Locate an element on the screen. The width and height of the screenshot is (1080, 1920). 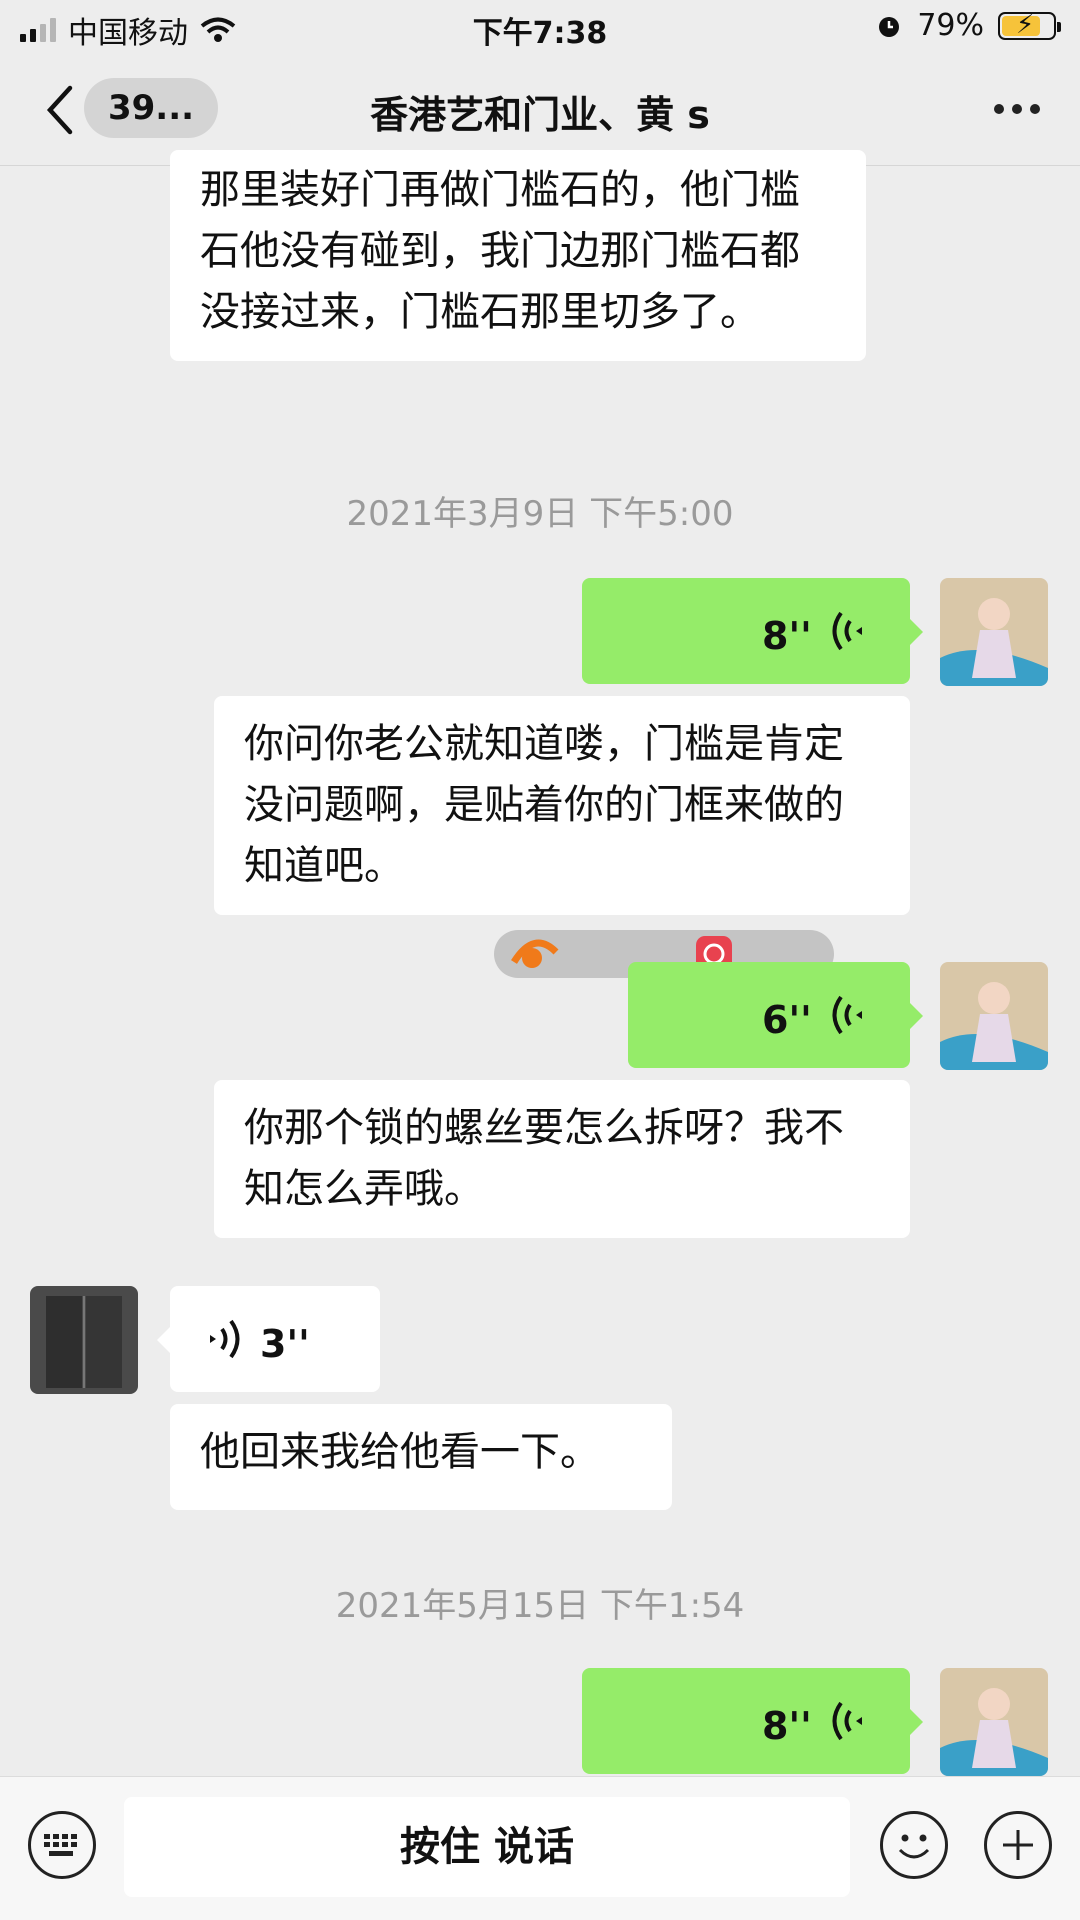
message-bubble: 你问你老公就知道喽，门槛是肯定没问题啊，是贴着你的门框来做的知道吧。 is located at coordinates (562, 805).